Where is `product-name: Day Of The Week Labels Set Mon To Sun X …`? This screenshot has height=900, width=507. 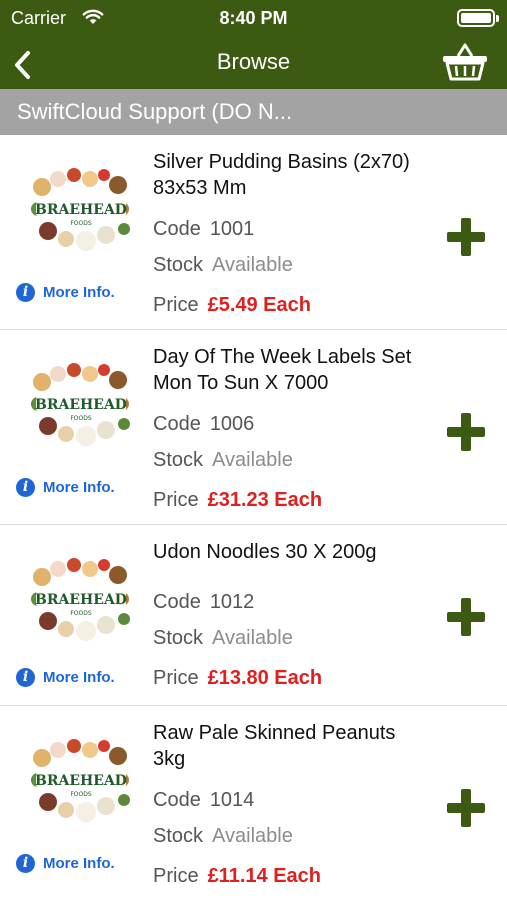
product-name: Day Of The Week Labels Set Mon To Sun X … is located at coordinates (282, 370).